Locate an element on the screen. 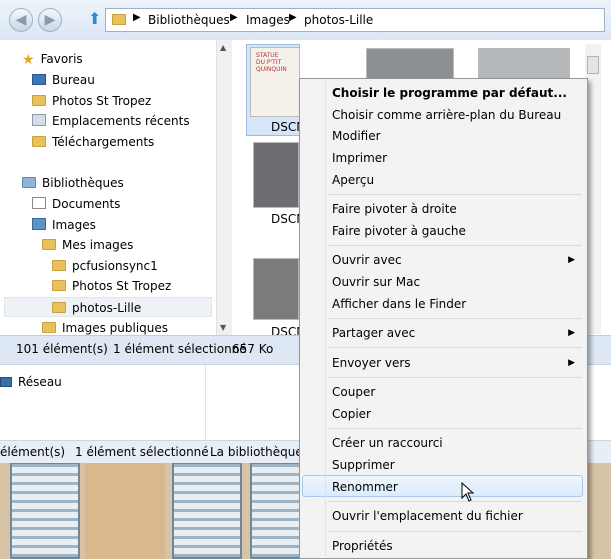 This screenshot has width=611, height=559. selection-count: 1 élément sélectionné is located at coordinates (180, 349).